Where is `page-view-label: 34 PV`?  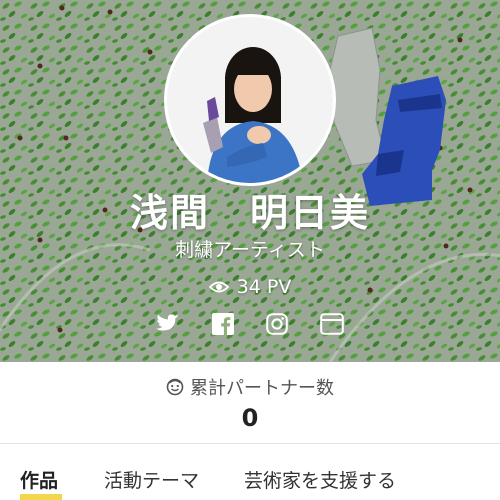 page-view-label: 34 PV is located at coordinates (264, 287).